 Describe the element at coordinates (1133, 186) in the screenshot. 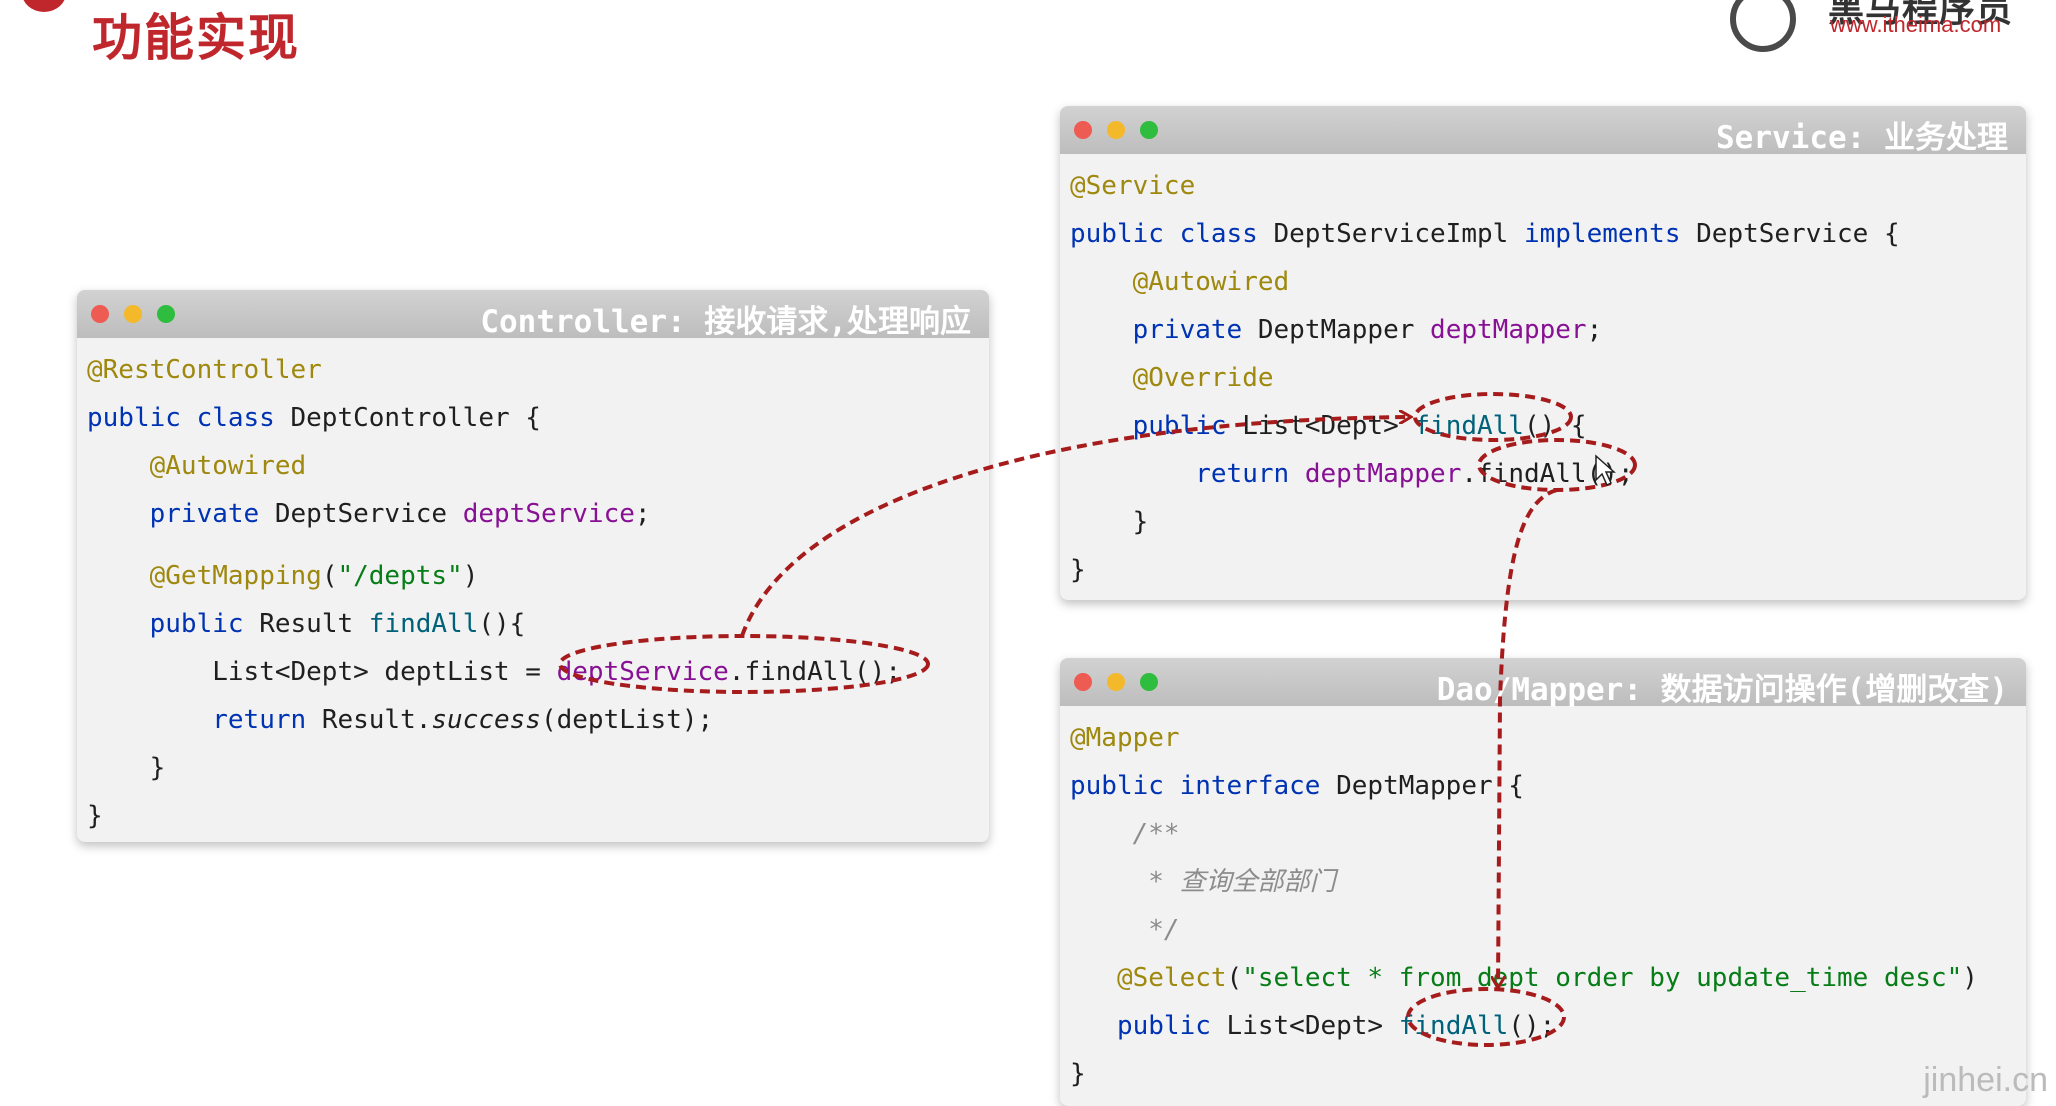

I see `annotation: @Service` at that location.